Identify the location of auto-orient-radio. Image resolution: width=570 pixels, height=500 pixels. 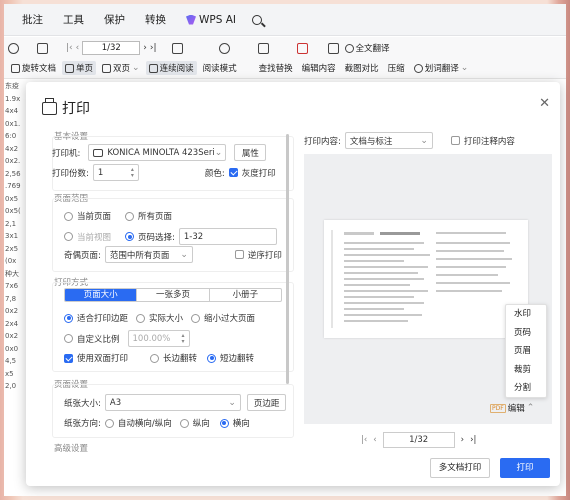
(109, 423).